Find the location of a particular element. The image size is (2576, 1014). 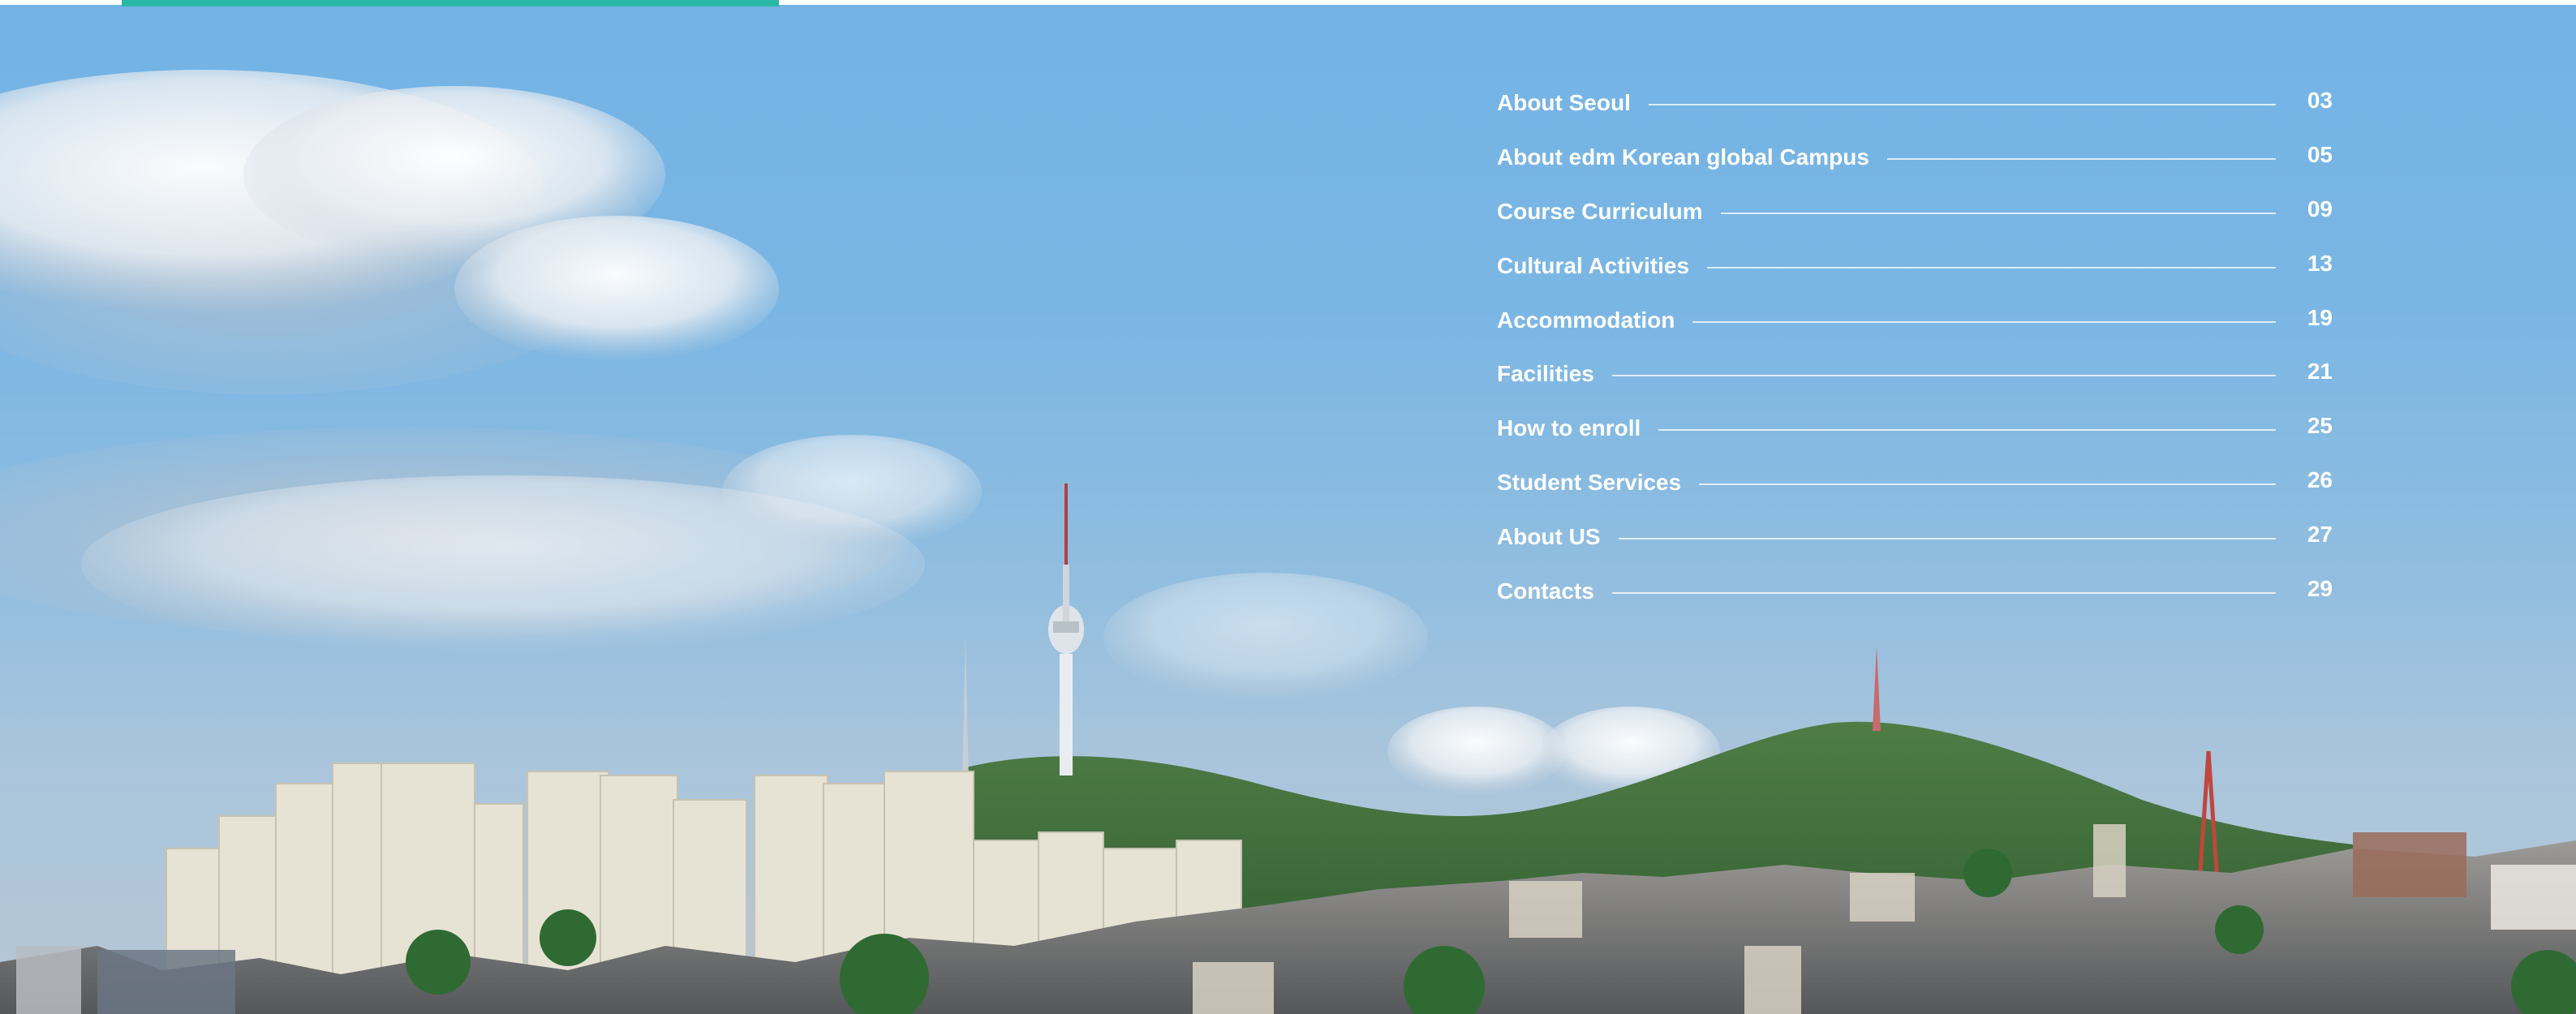

toc-item-page: 27 is located at coordinates (2320, 534).